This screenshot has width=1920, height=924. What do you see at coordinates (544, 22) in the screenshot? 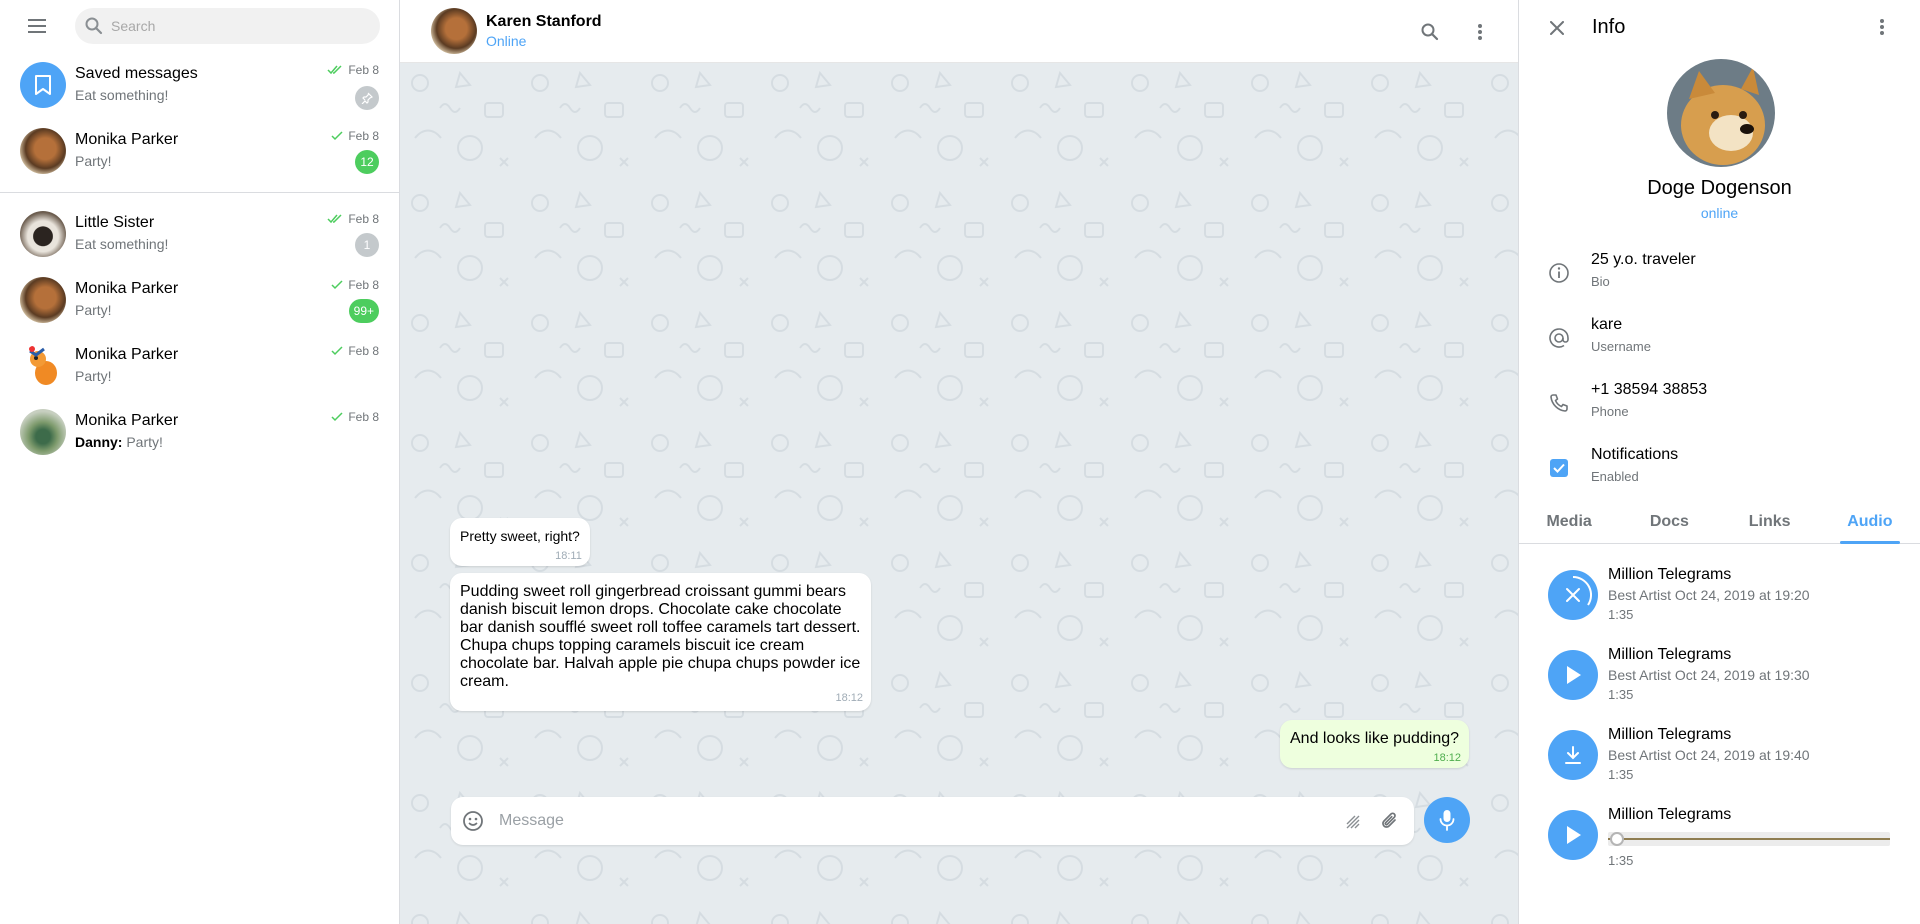
I see `chat-title: Karen Stanford` at bounding box center [544, 22].